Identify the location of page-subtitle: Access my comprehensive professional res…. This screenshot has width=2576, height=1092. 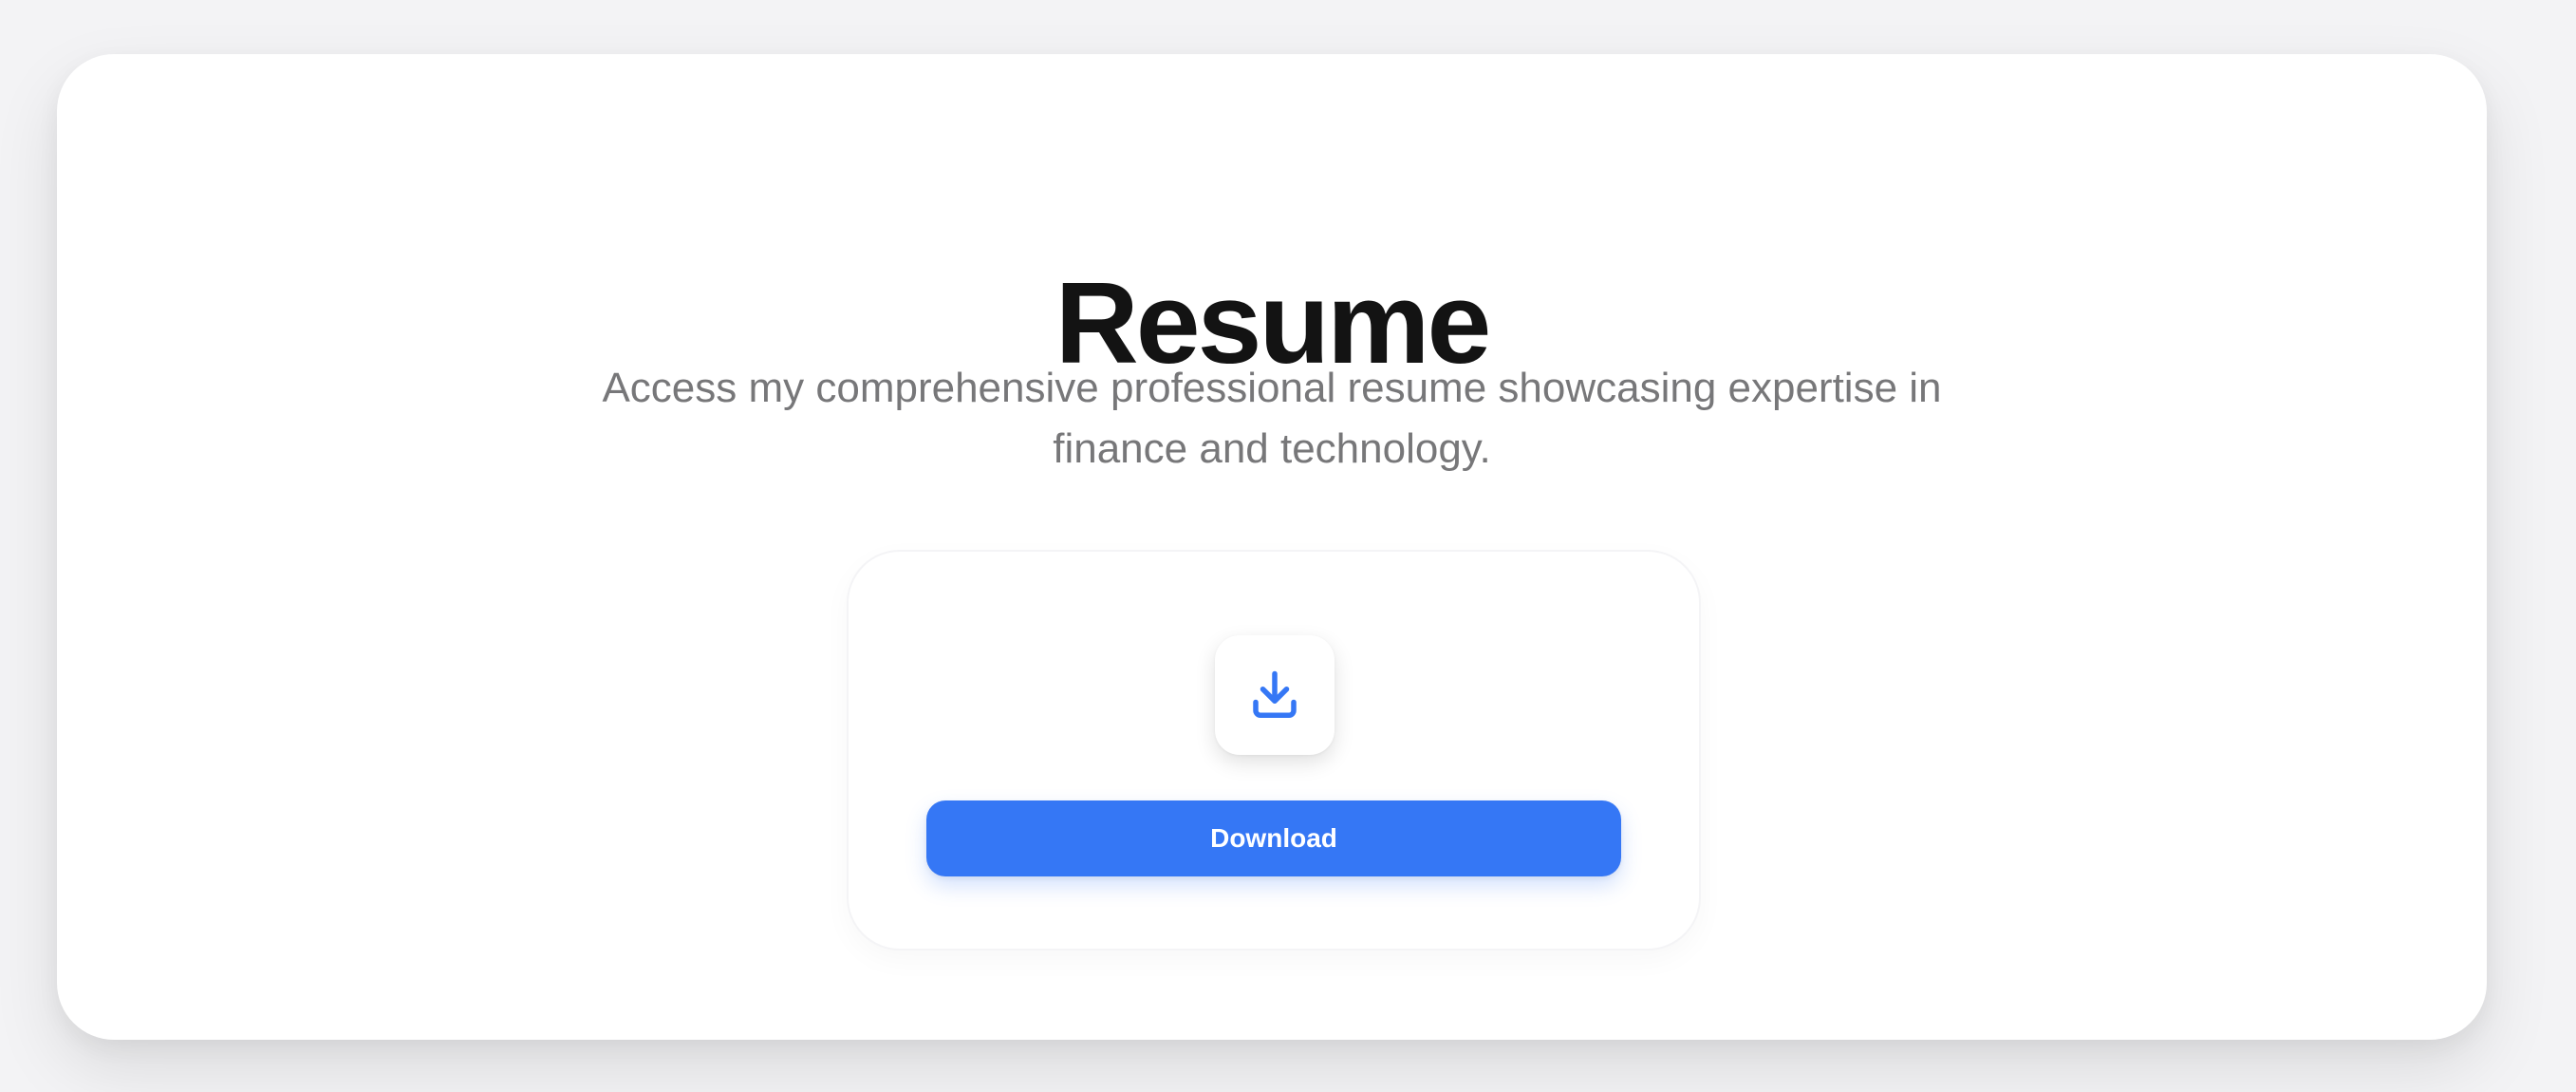
(1272, 419).